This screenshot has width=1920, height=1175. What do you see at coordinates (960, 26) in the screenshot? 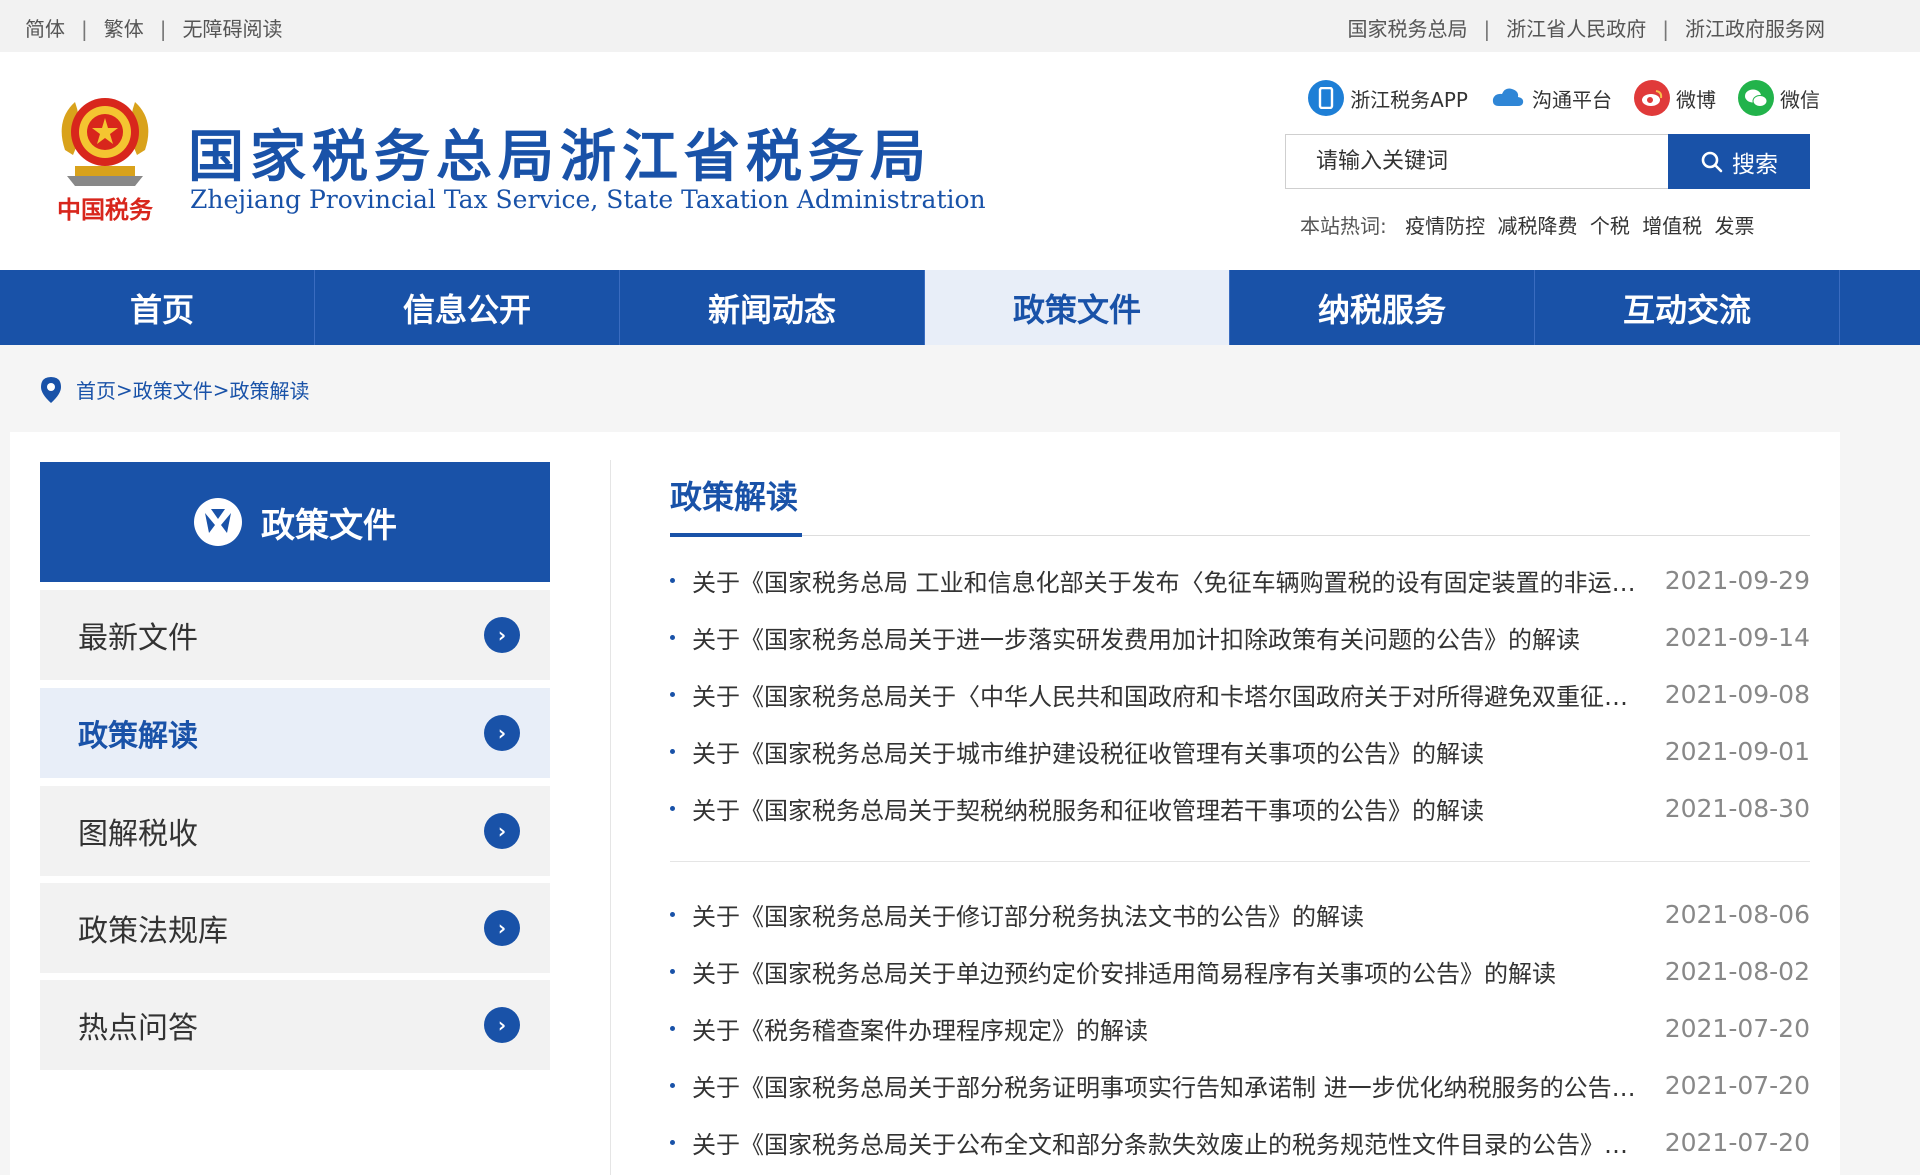
I see `top-bar: 简体 | 繁体 | 无障碍阅读 国家税务总局 | 浙江省人民政府 | 浙江政府服务网` at bounding box center [960, 26].